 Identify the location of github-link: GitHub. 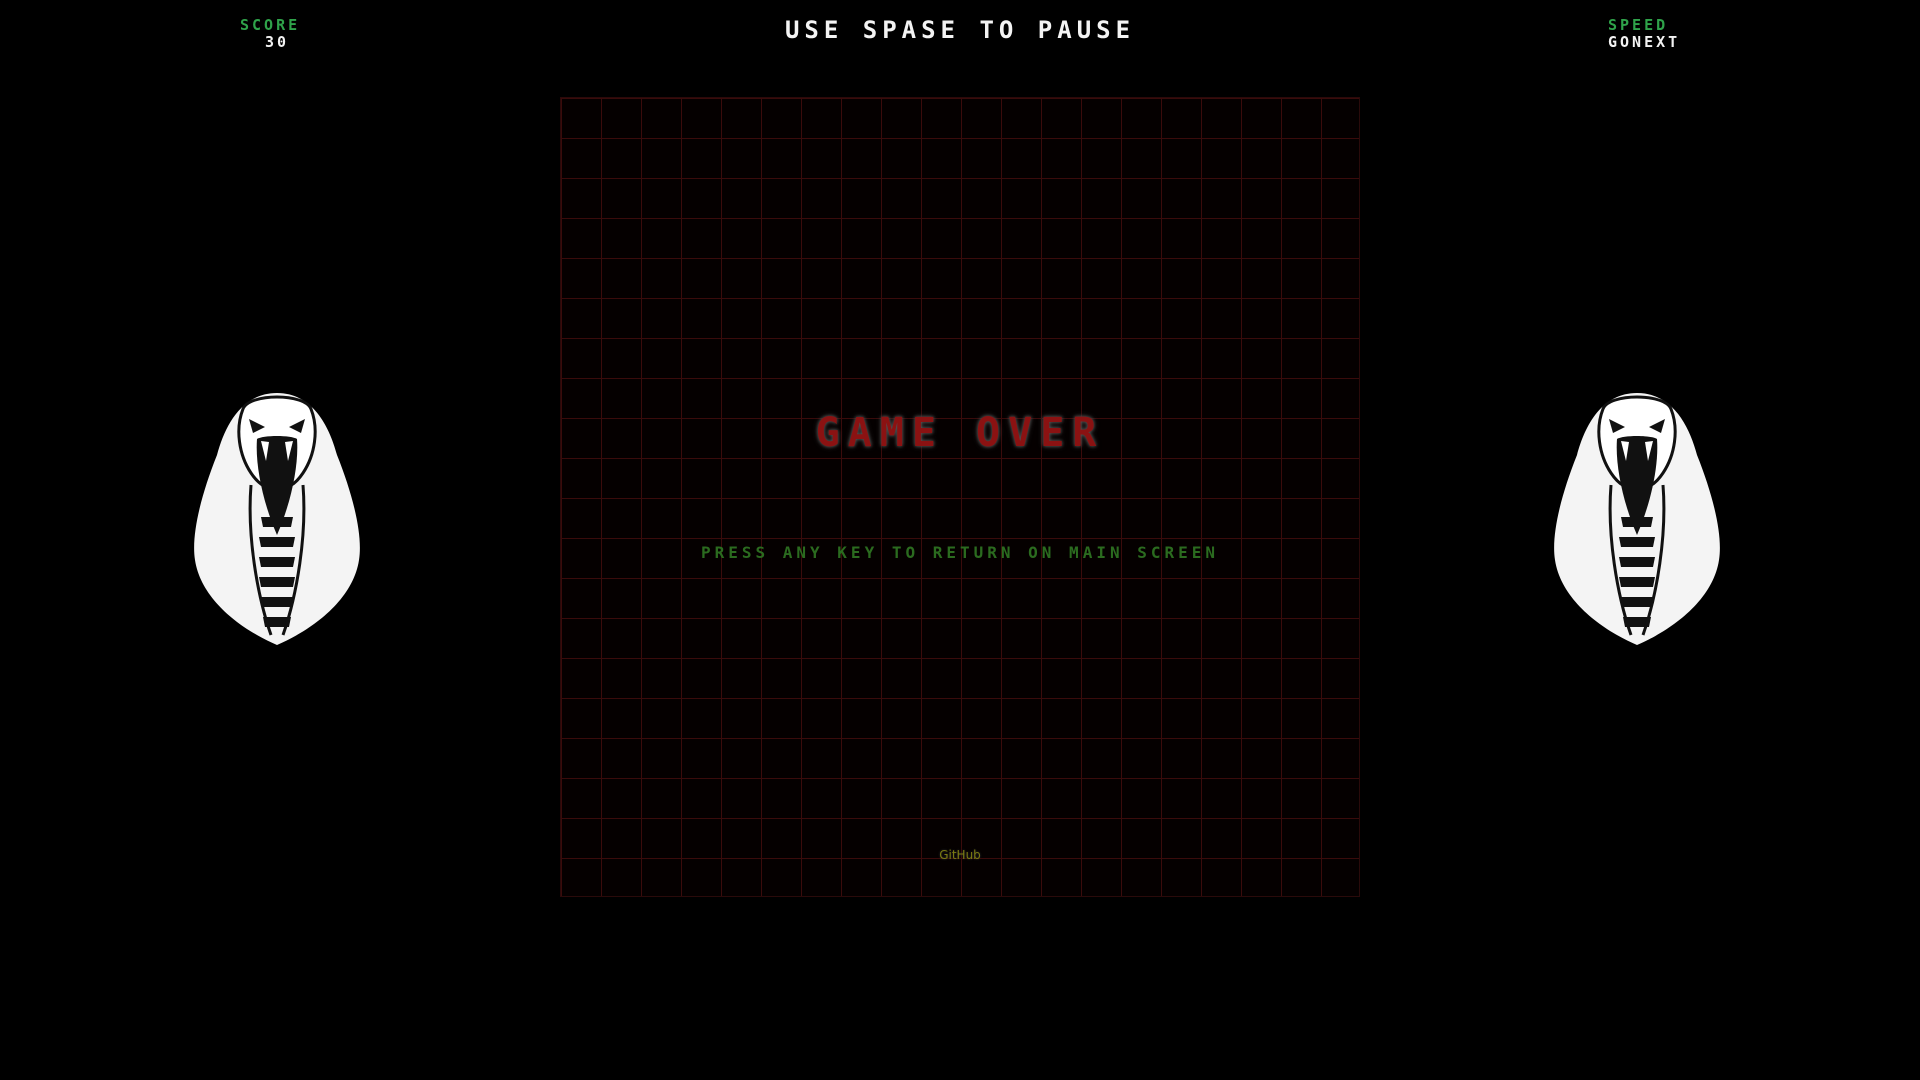
(960, 855).